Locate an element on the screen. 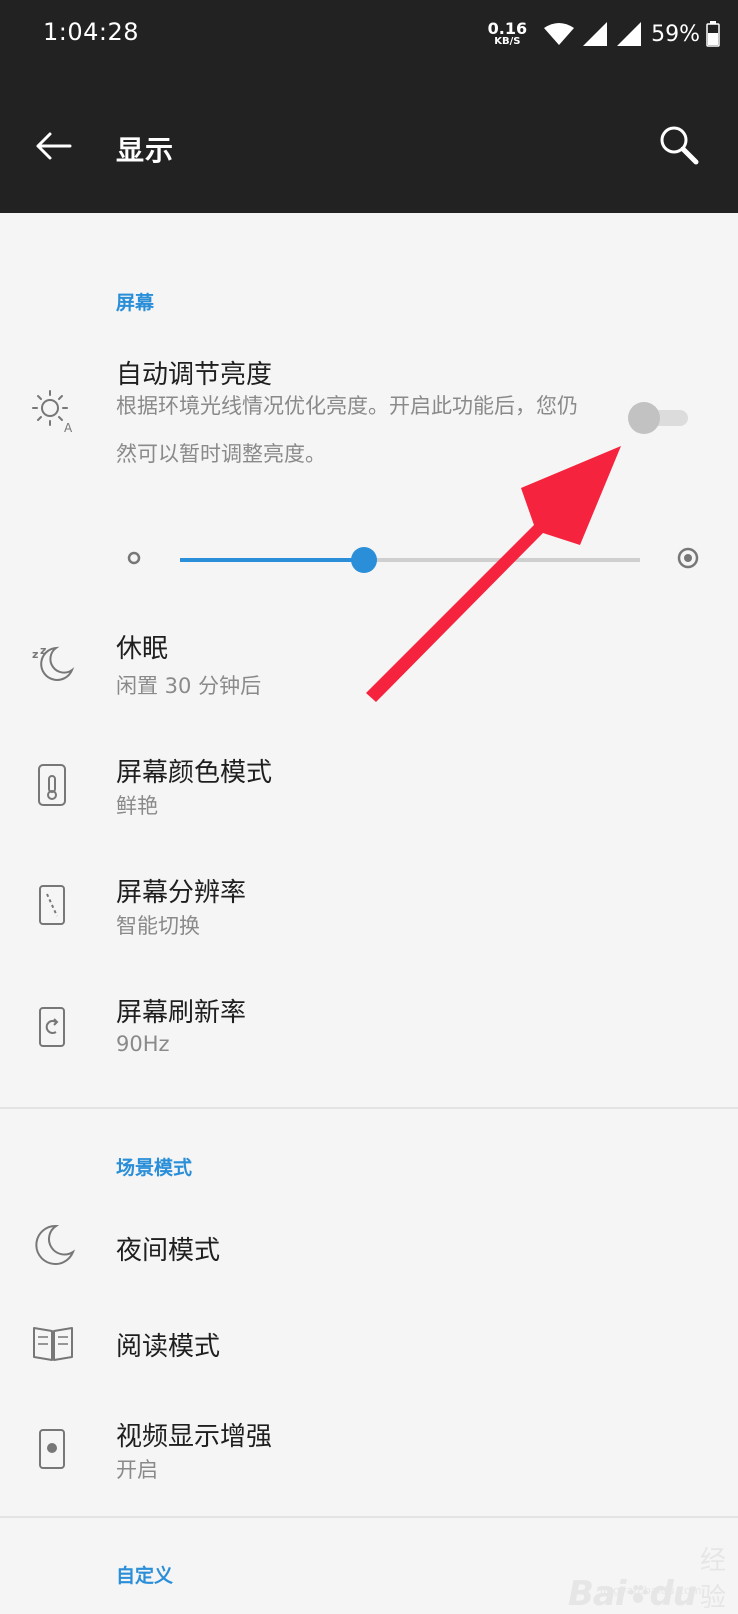 This screenshot has height=1614, width=738. resolution-item: 屏幕分辨率 智能切换 is located at coordinates (369, 910).